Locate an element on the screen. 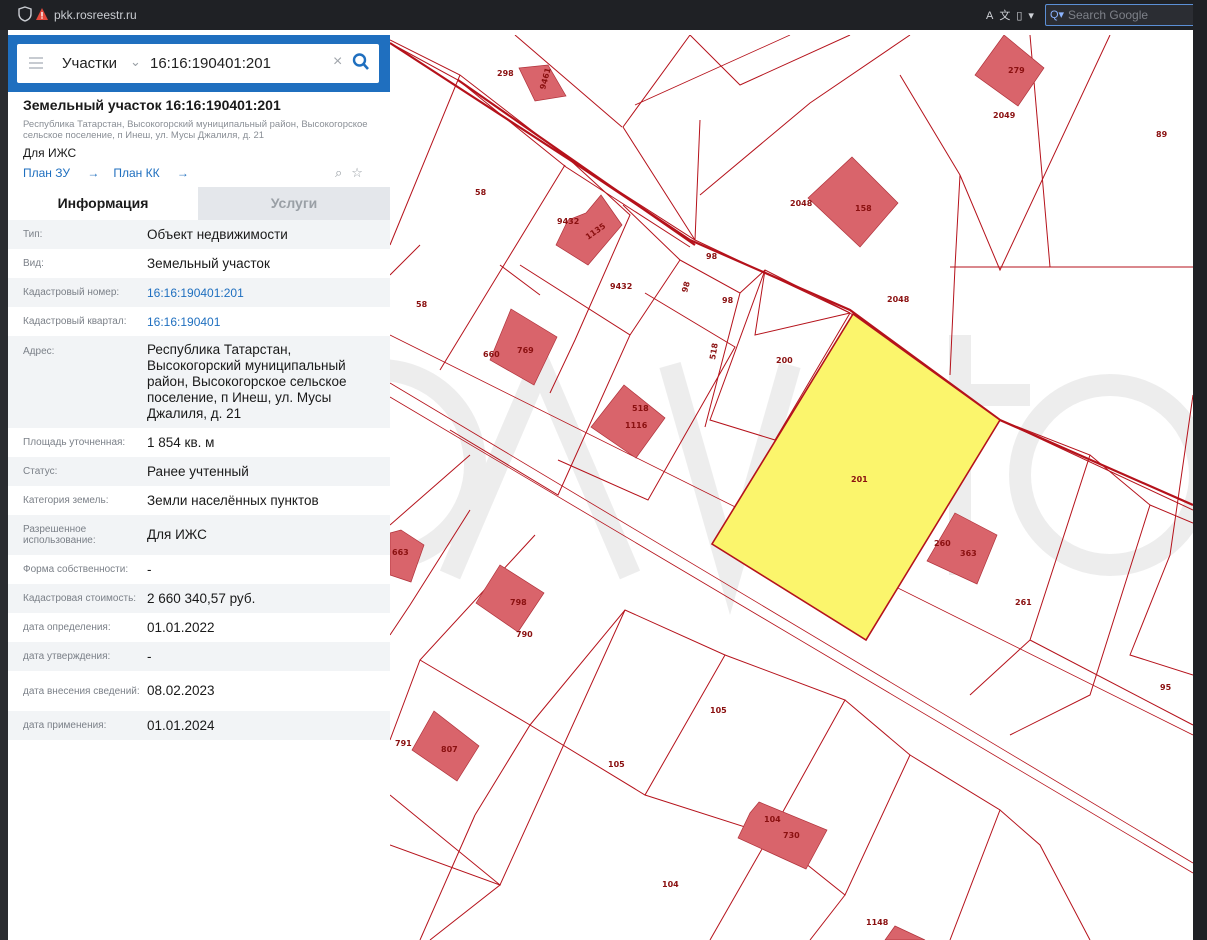  map-label: 2048 is located at coordinates (801, 203).